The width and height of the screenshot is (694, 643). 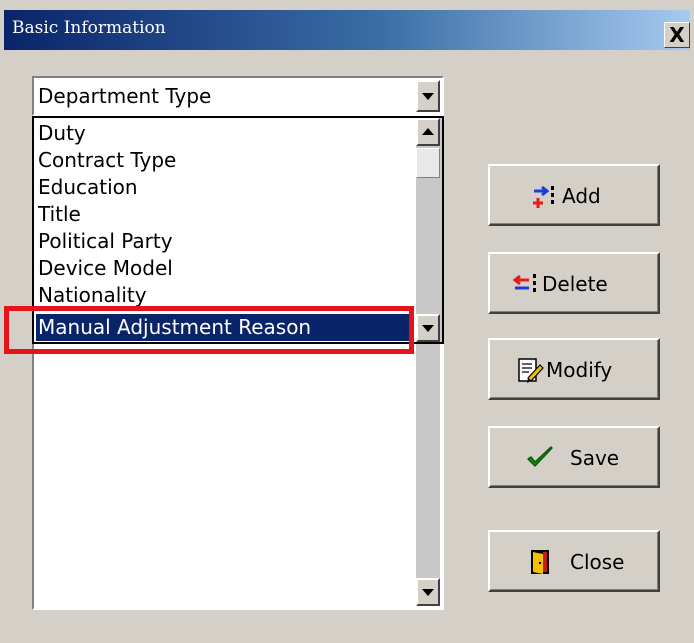 What do you see at coordinates (347, 30) in the screenshot?
I see `title-bar: Basic Information X` at bounding box center [347, 30].